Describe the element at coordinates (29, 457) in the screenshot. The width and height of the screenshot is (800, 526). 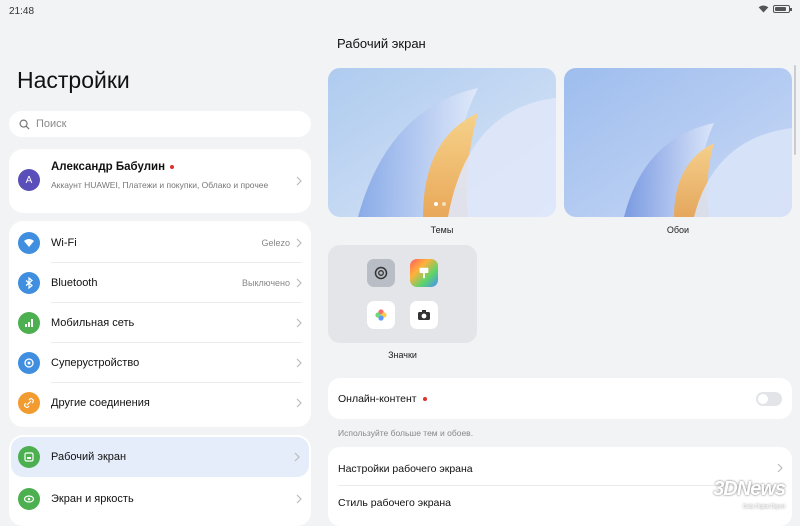
I see `home-screen-icon` at that location.